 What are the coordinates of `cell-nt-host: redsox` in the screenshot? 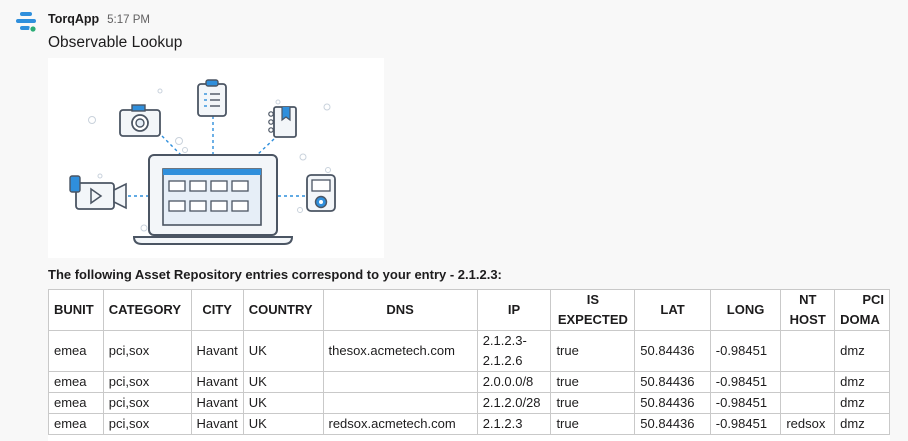 It's located at (808, 424).